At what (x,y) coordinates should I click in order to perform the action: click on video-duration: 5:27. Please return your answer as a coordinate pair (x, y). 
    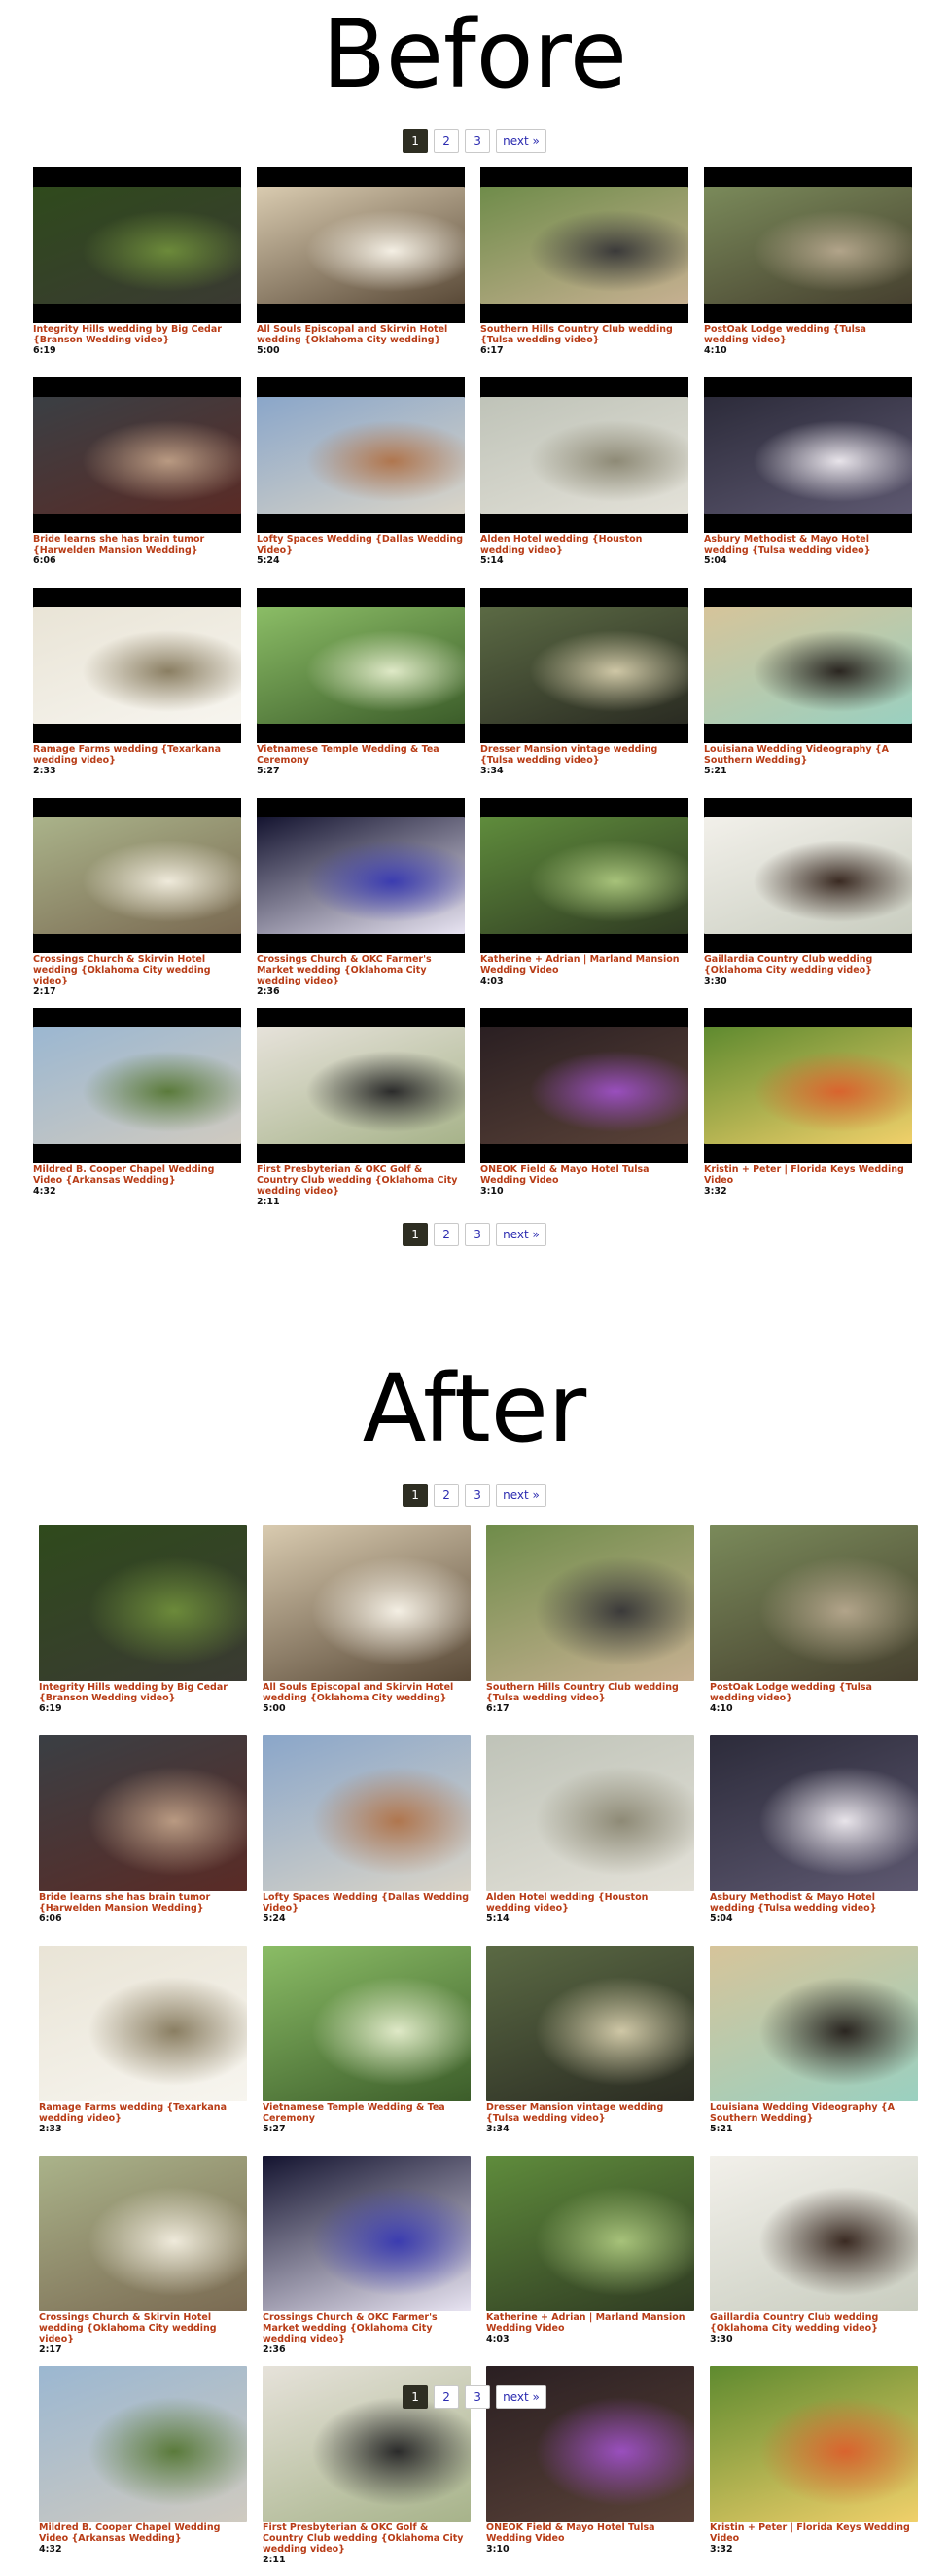
    Looking at the image, I should click on (268, 771).